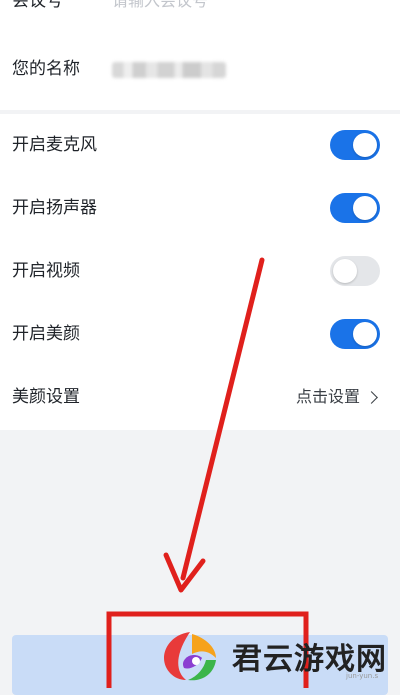 The width and height of the screenshot is (400, 695). I want to click on annotation-arrow-shaft, so click(222, 419).